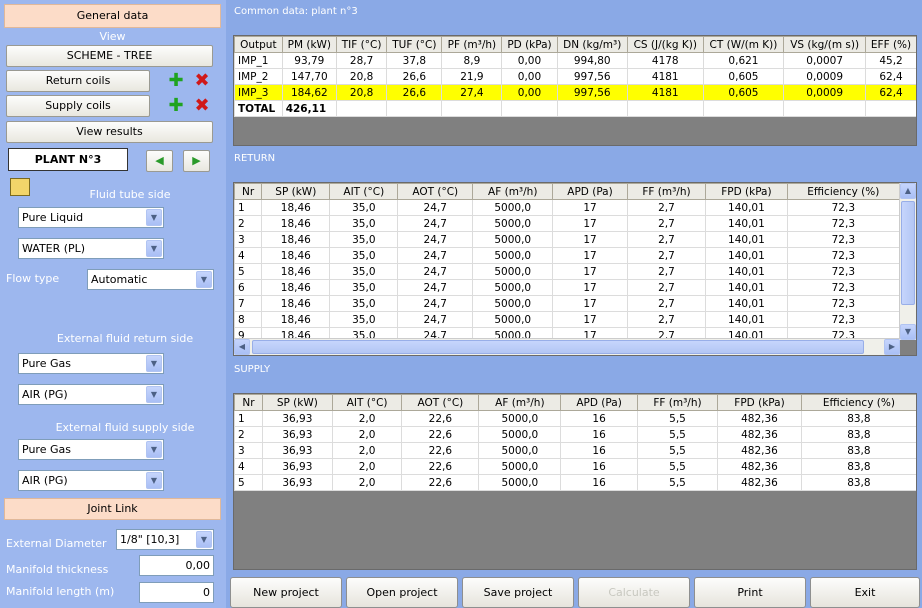 This screenshot has height=608, width=922. I want to click on scroll-thumb-horizontal, so click(558, 347).